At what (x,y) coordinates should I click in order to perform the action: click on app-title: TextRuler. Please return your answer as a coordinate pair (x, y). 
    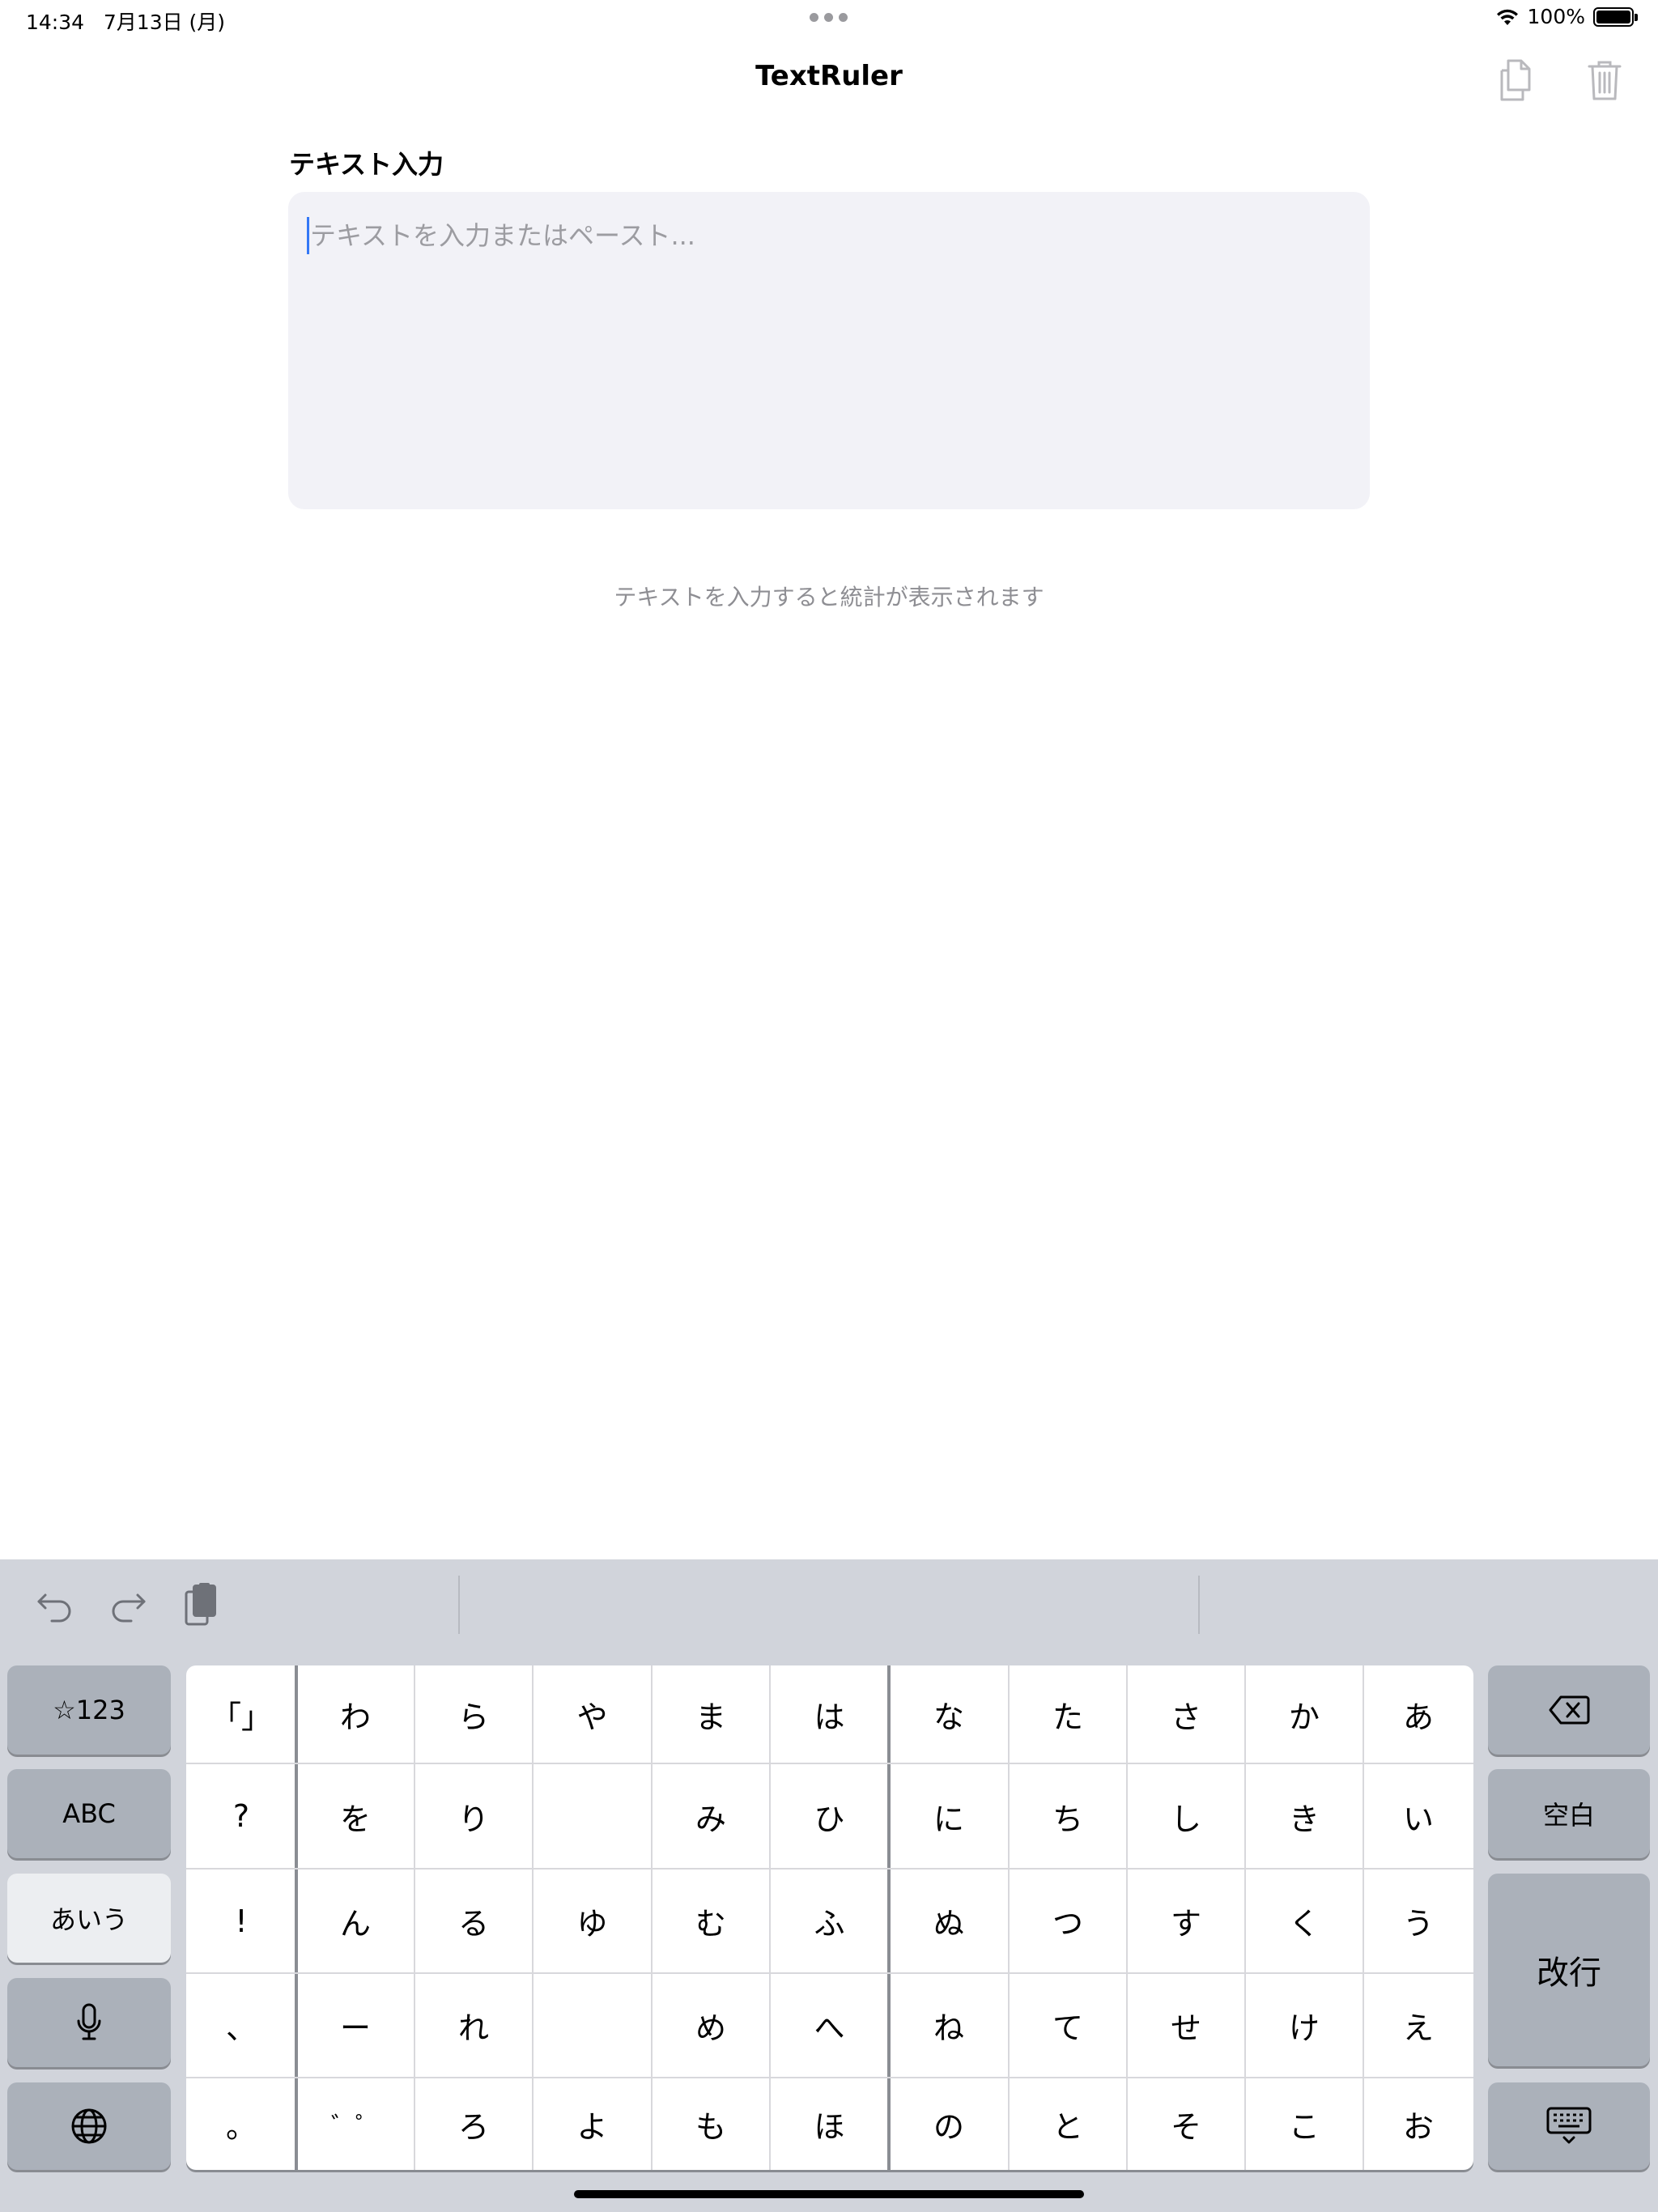
    Looking at the image, I should click on (829, 76).